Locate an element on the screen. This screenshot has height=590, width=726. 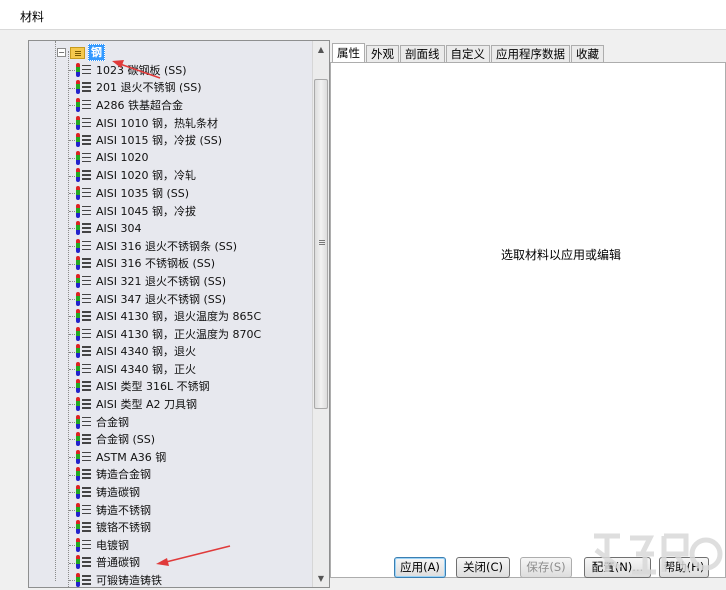
scroll-up-icon: ▲ is located at coordinates (321, 49).